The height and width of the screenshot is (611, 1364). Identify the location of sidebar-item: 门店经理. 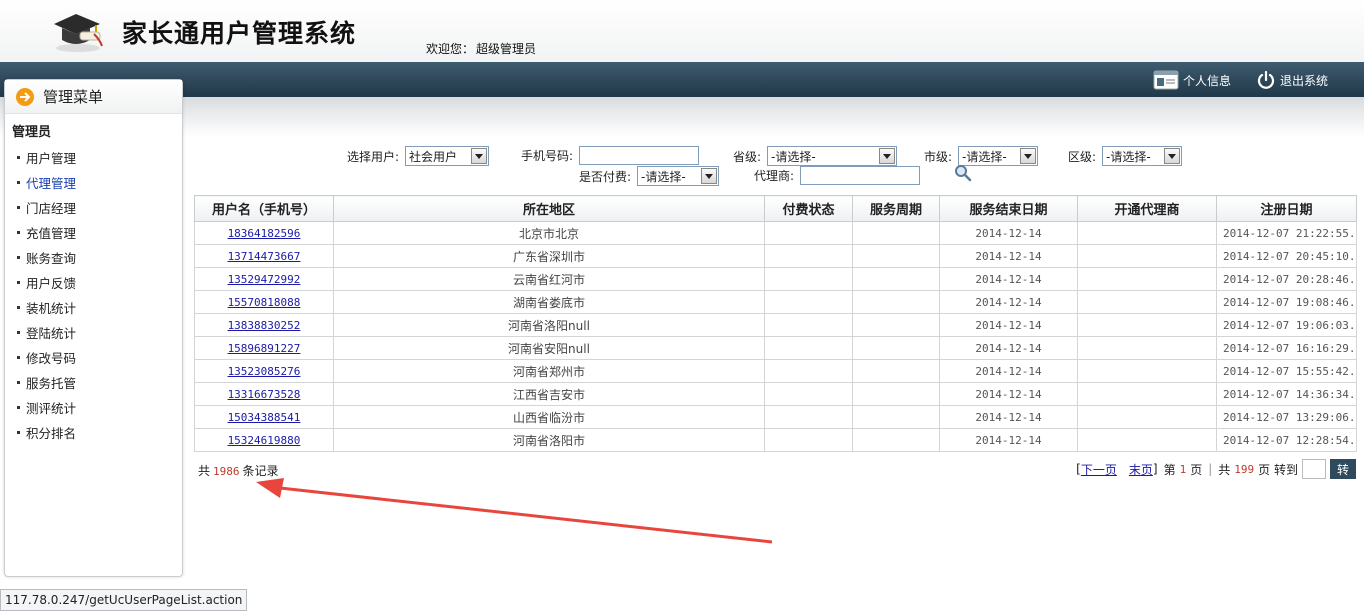
(93, 207).